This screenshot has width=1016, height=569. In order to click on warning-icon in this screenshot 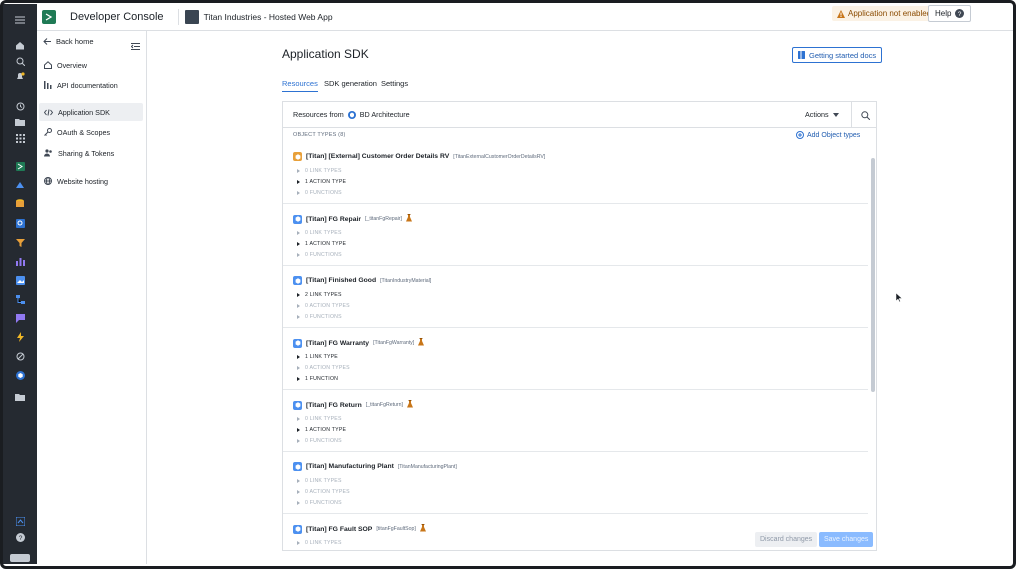, I will do `click(841, 13)`.